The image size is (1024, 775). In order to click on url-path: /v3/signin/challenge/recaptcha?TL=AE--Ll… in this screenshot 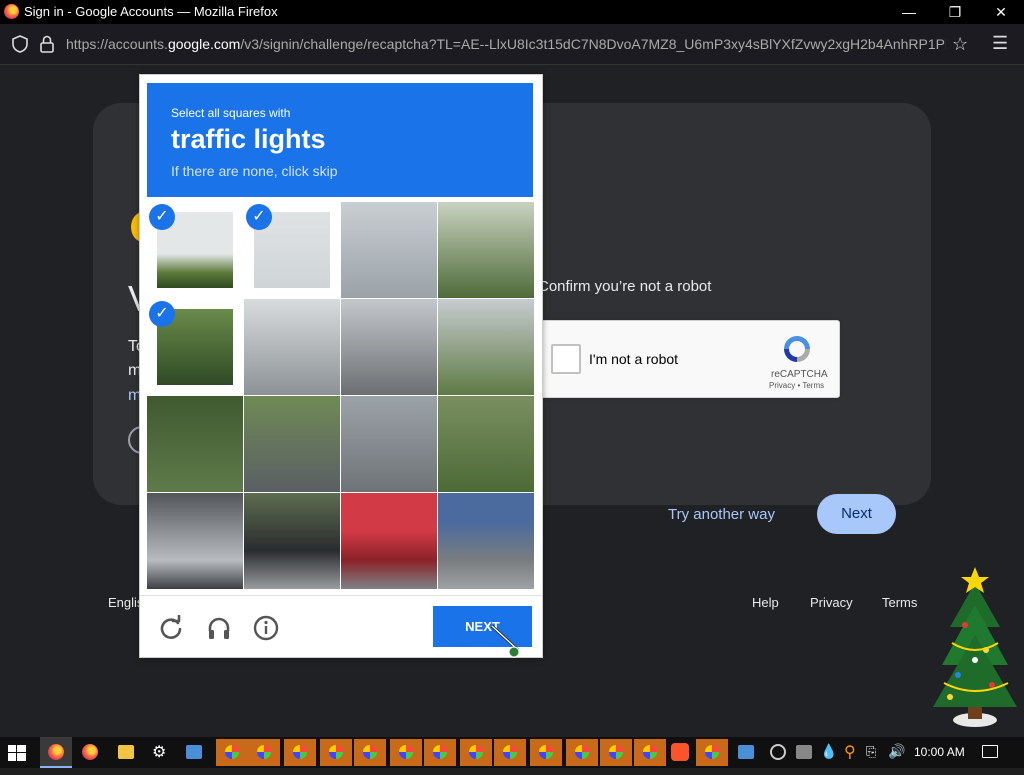, I will do `click(593, 44)`.